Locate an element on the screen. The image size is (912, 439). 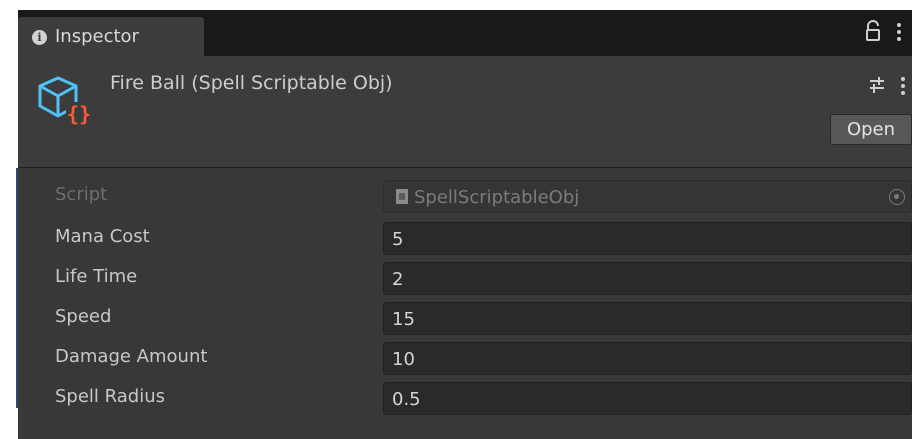
damage-amount-field: 10 is located at coordinates (647, 358).